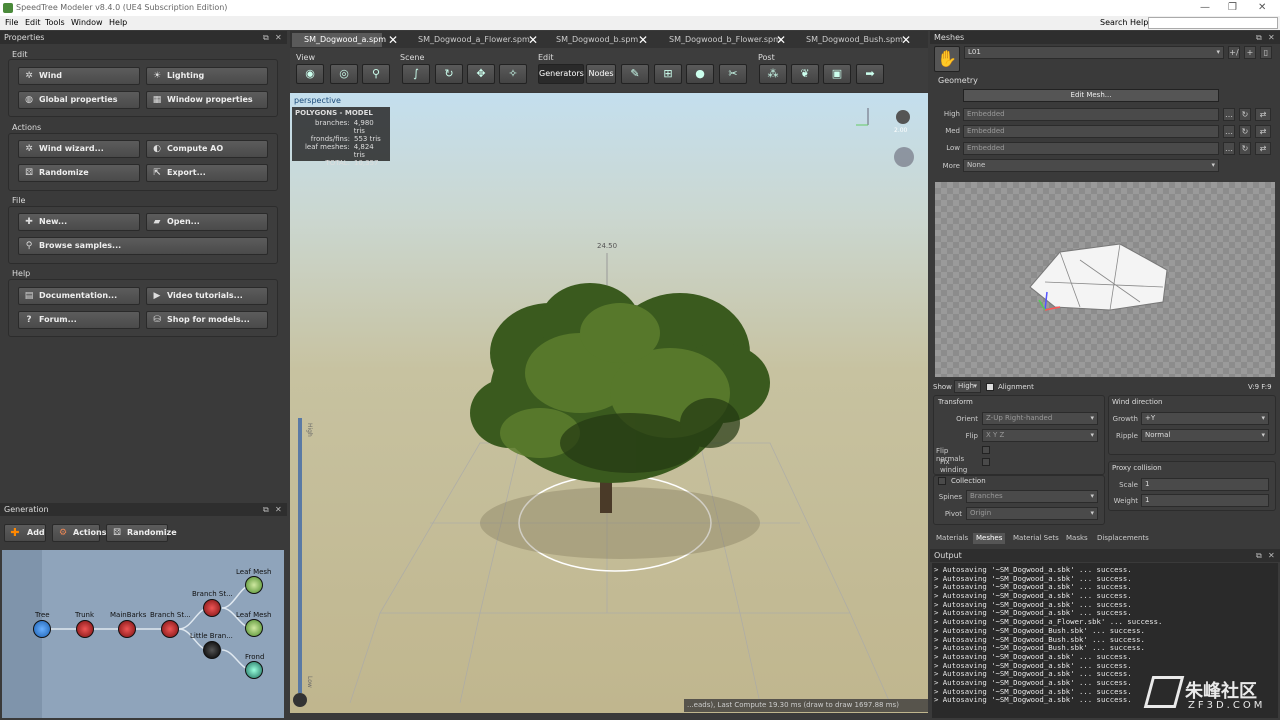 This screenshot has width=1280, height=720. What do you see at coordinates (733, 74) in the screenshot?
I see `prune-tool-icon: ✂` at bounding box center [733, 74].